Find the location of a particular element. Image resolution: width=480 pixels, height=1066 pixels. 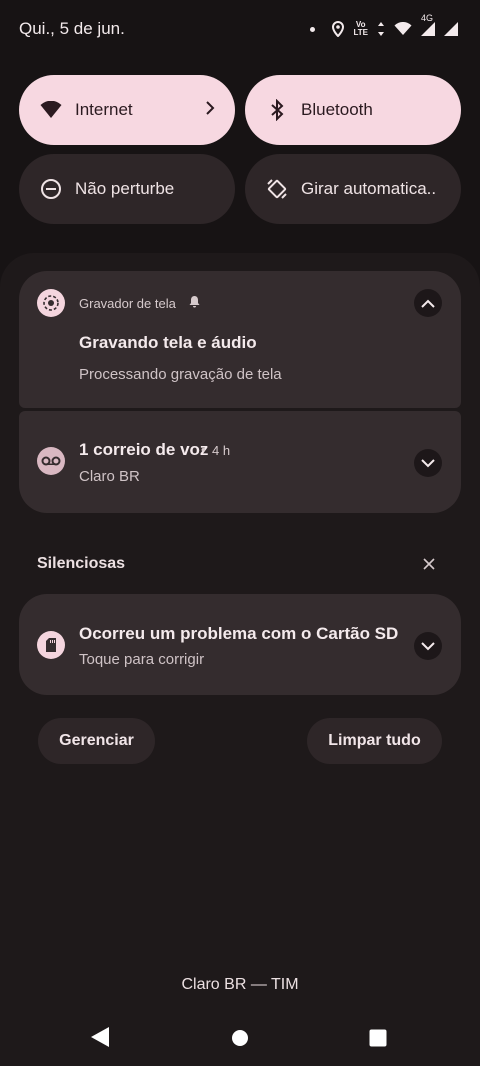

tile-bluetooth-label: Bluetooth is located at coordinates (337, 109).